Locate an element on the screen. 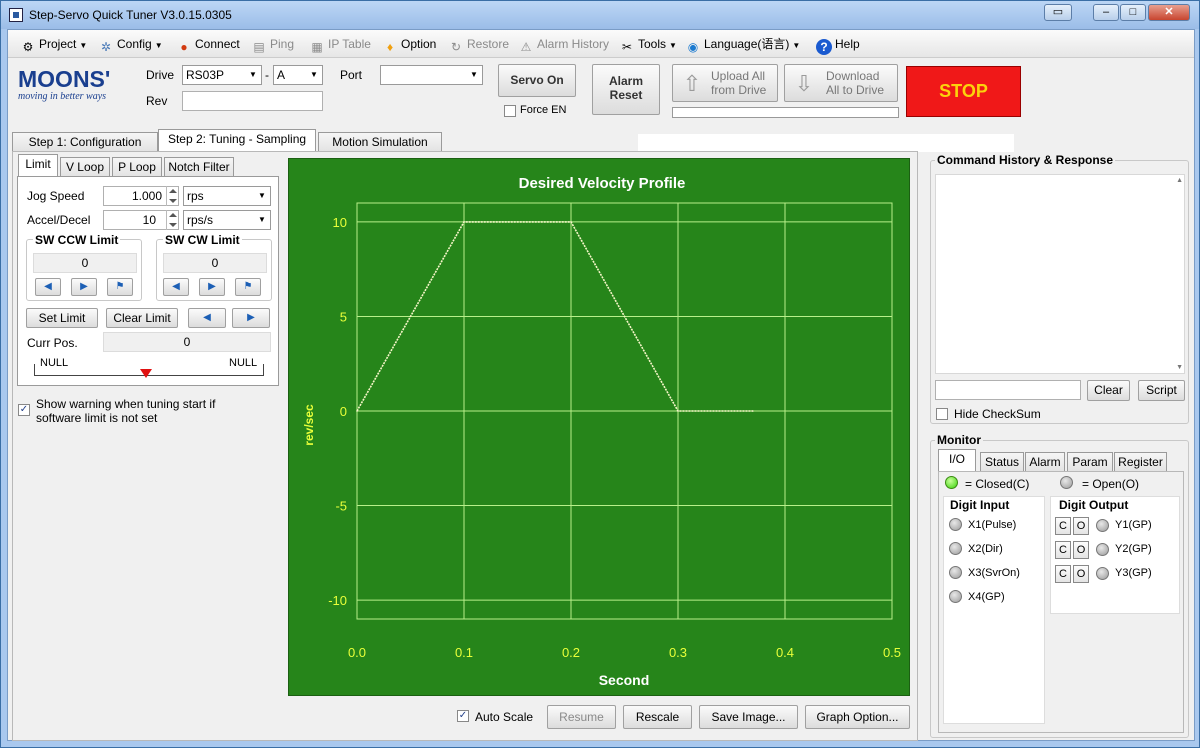  y1-close-button: C is located at coordinates (1063, 526).